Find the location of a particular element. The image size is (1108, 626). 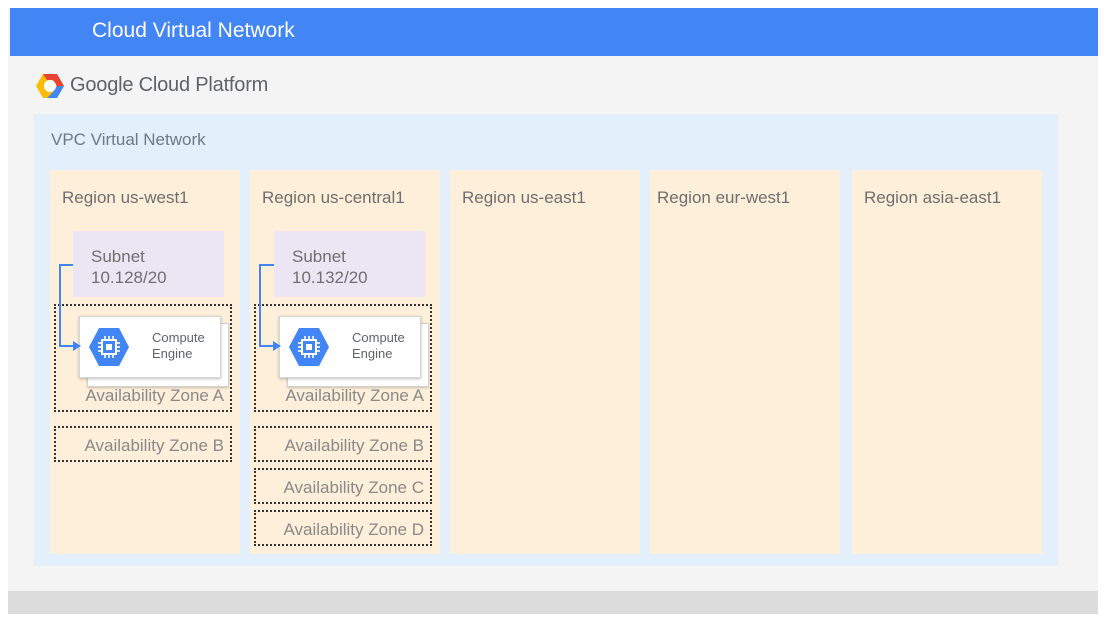

title-bar: Cloud Virtual Network is located at coordinates (554, 32).